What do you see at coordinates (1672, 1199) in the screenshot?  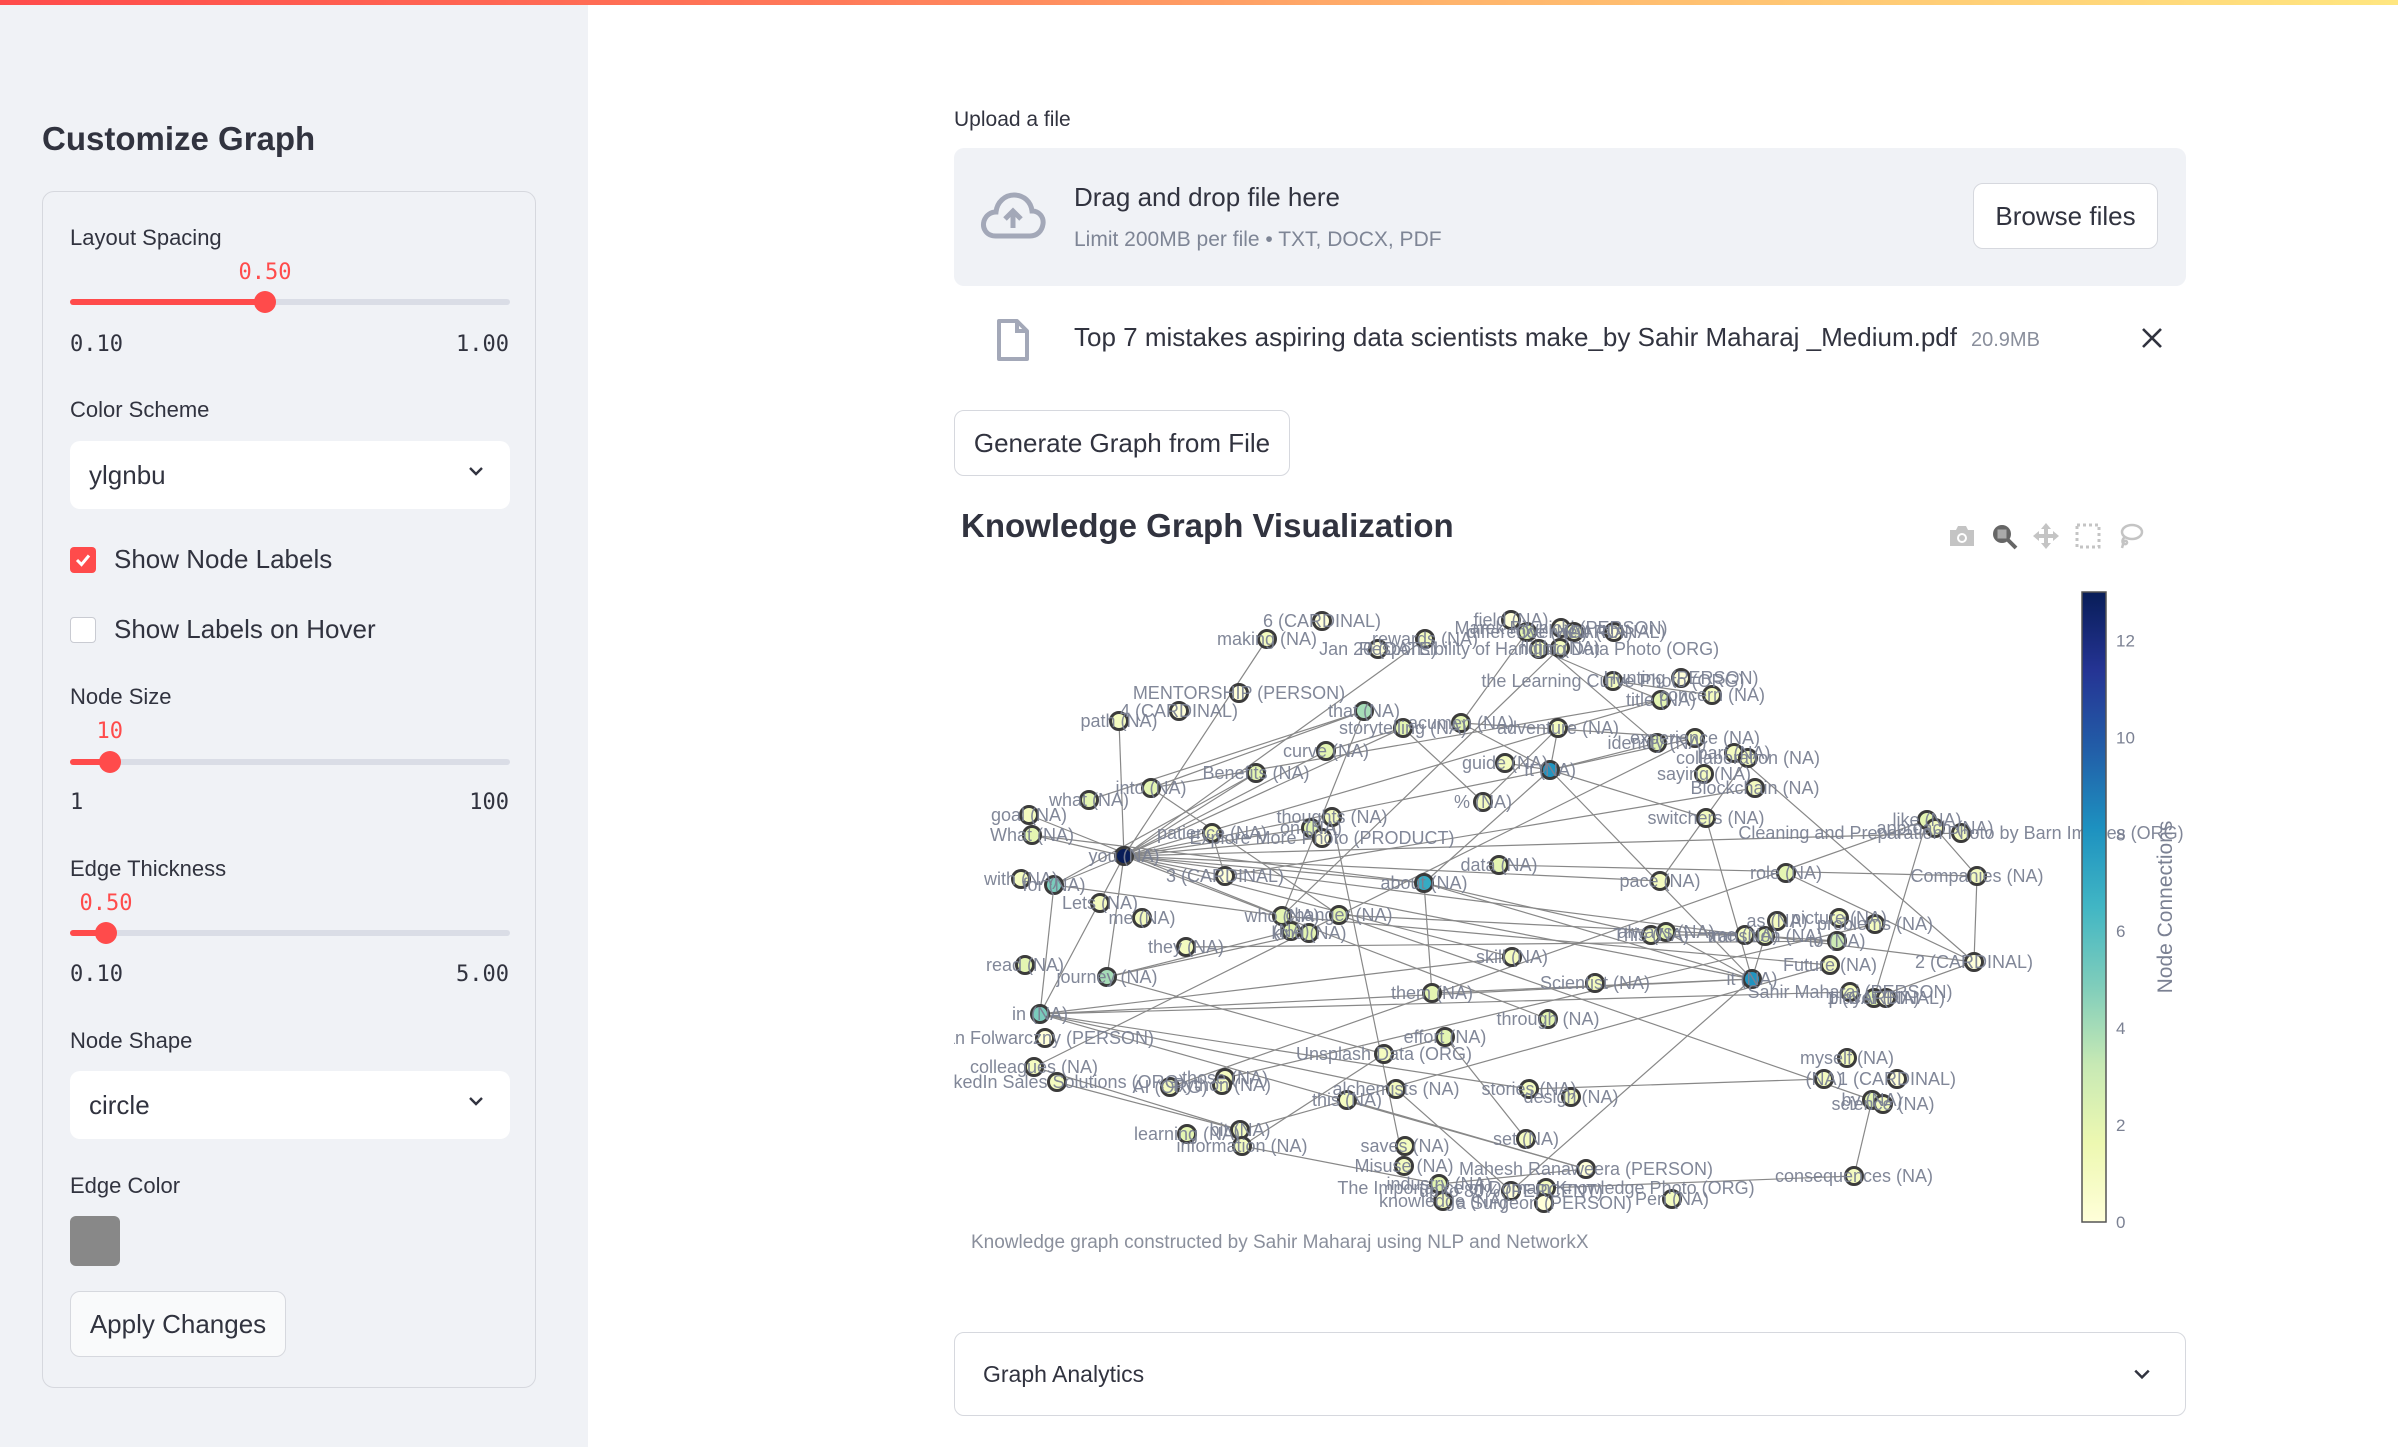 I see `node-label: Pen (NA)` at bounding box center [1672, 1199].